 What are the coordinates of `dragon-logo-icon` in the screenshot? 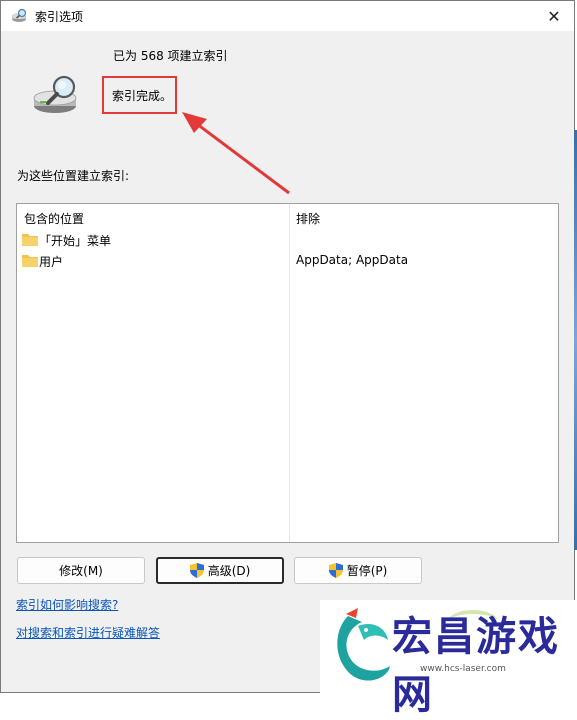 It's located at (363, 644).